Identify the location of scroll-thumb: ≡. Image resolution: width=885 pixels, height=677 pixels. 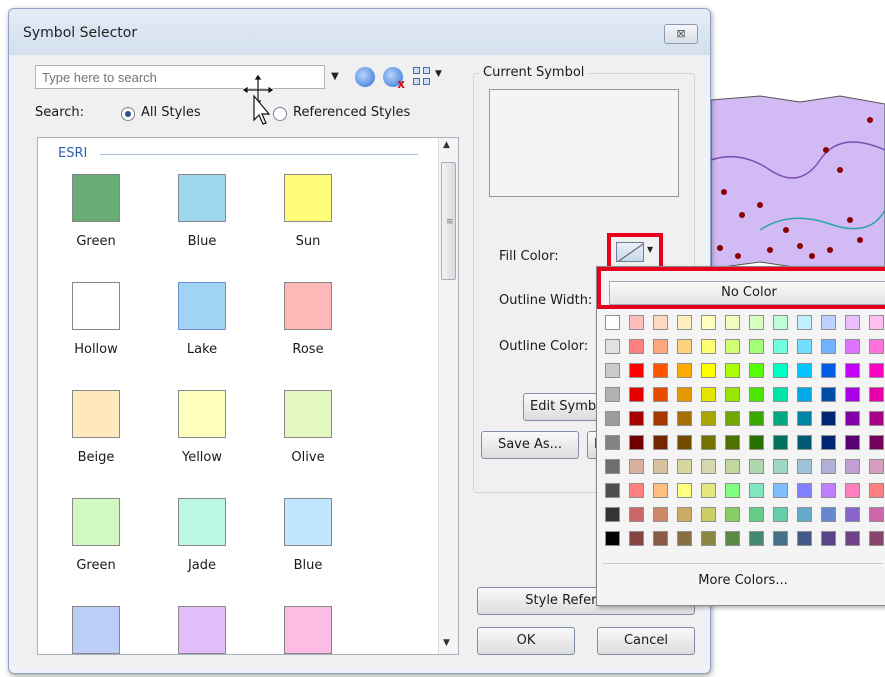
(448, 221).